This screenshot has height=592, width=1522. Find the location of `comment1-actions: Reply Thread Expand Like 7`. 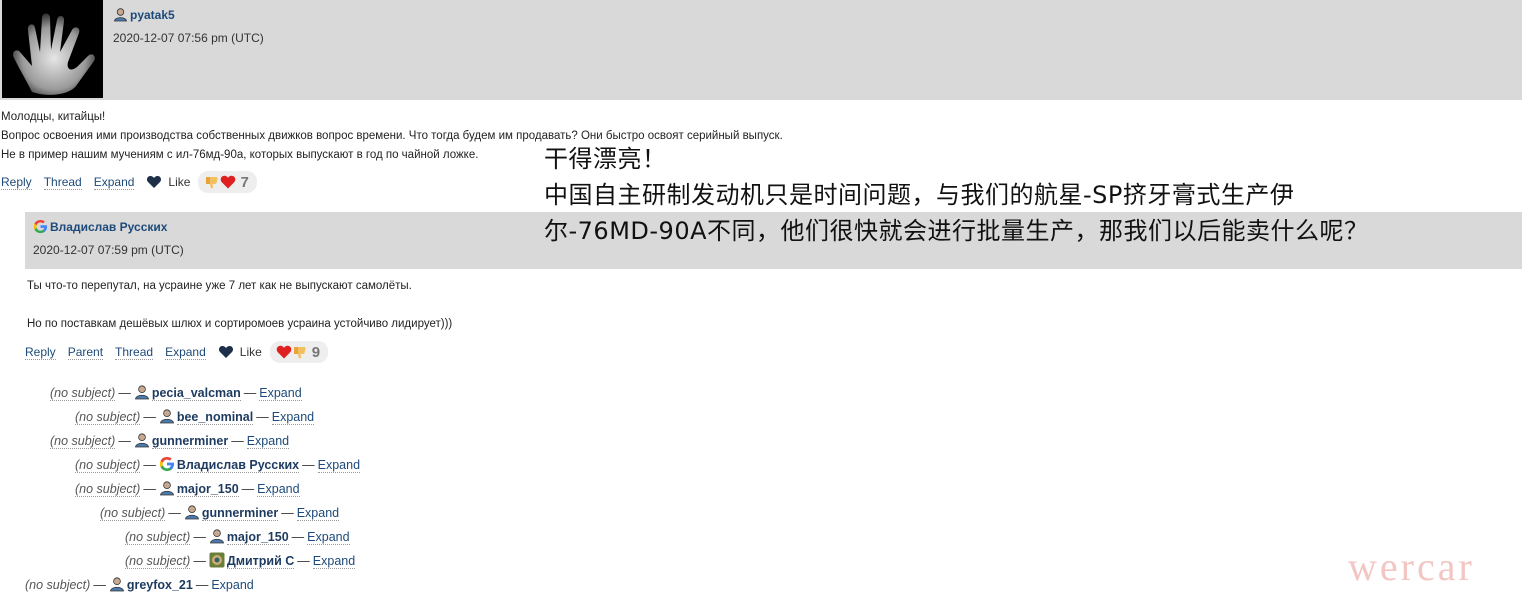

comment1-actions: Reply Thread Expand Like 7 is located at coordinates (129, 182).